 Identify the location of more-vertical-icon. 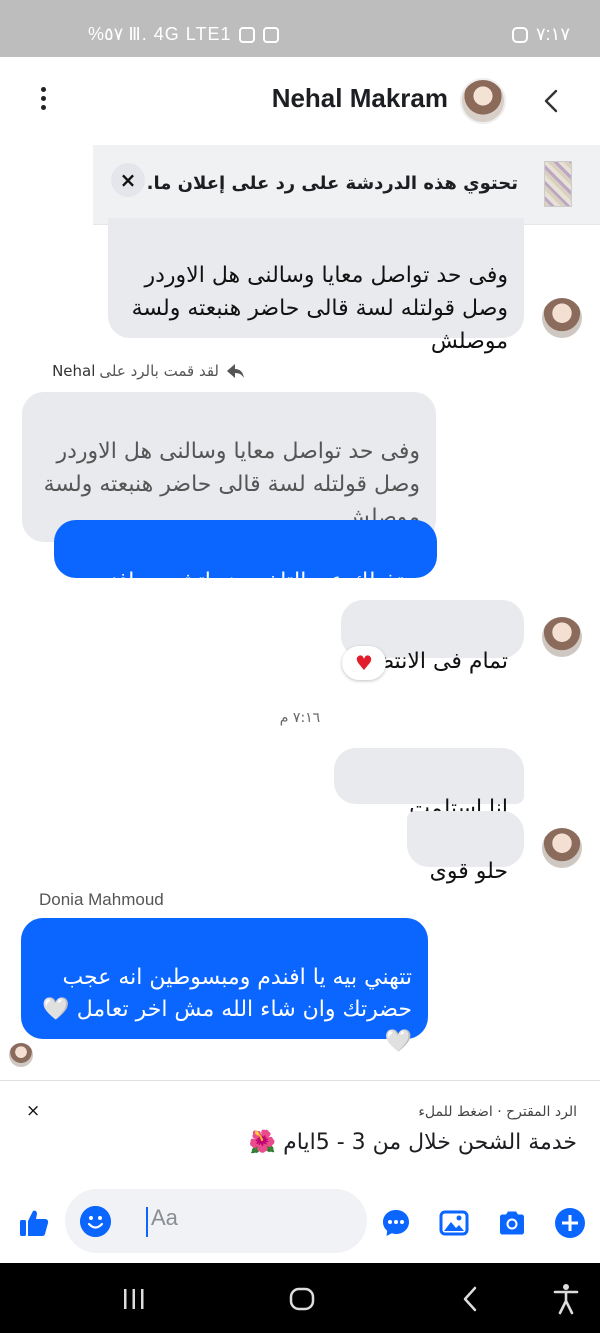
(43, 101).